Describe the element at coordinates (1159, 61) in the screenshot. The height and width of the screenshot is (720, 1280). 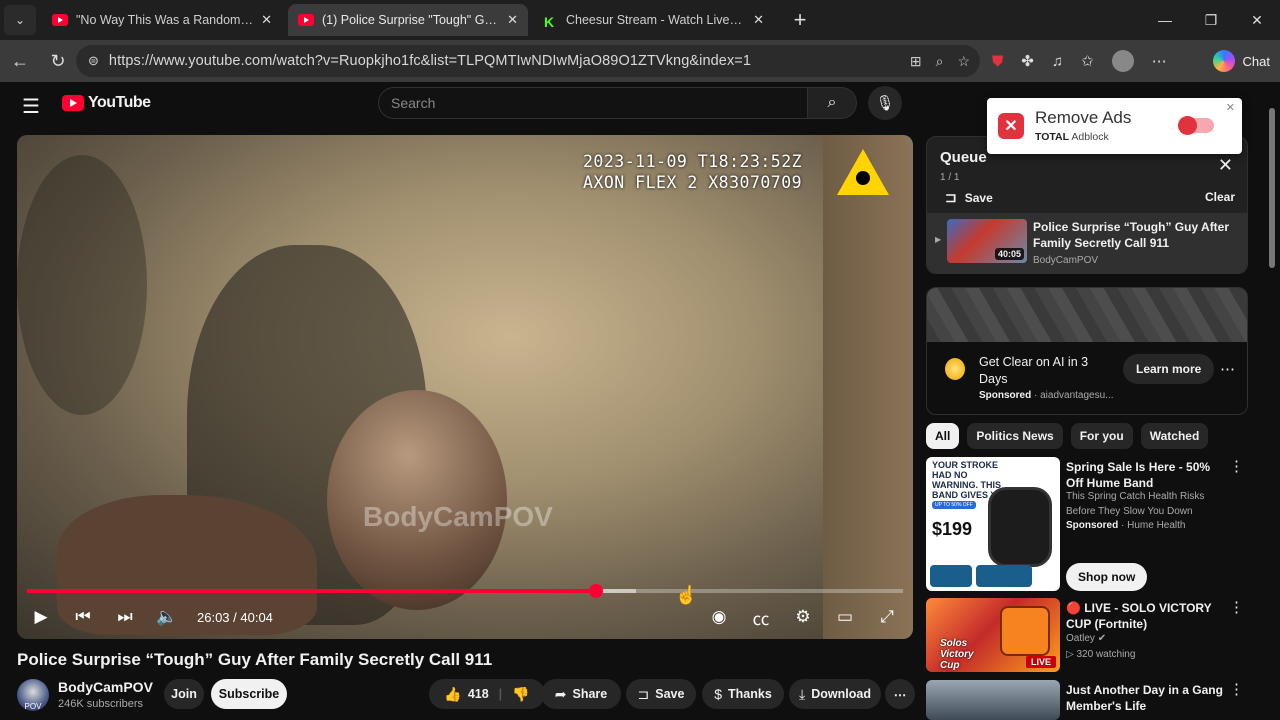
I see `more-menu-icon: ⋯` at that location.